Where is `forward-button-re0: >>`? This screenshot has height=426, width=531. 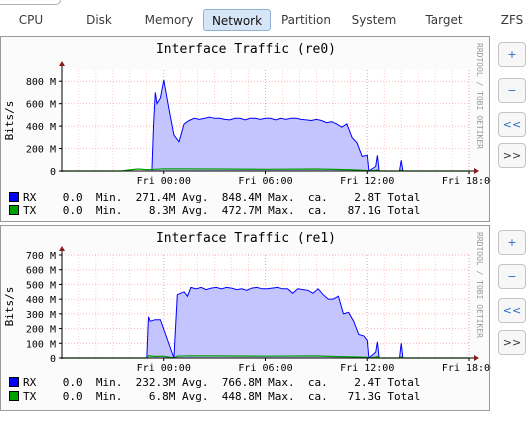
forward-button-re0: >> is located at coordinates (512, 155).